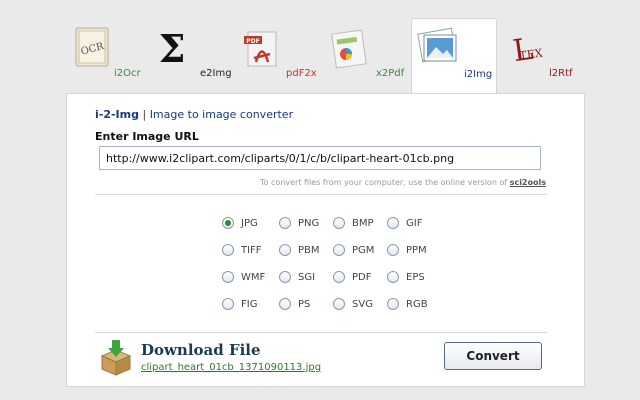 Image resolution: width=640 pixels, height=400 pixels. I want to click on format-label: RGB, so click(417, 304).